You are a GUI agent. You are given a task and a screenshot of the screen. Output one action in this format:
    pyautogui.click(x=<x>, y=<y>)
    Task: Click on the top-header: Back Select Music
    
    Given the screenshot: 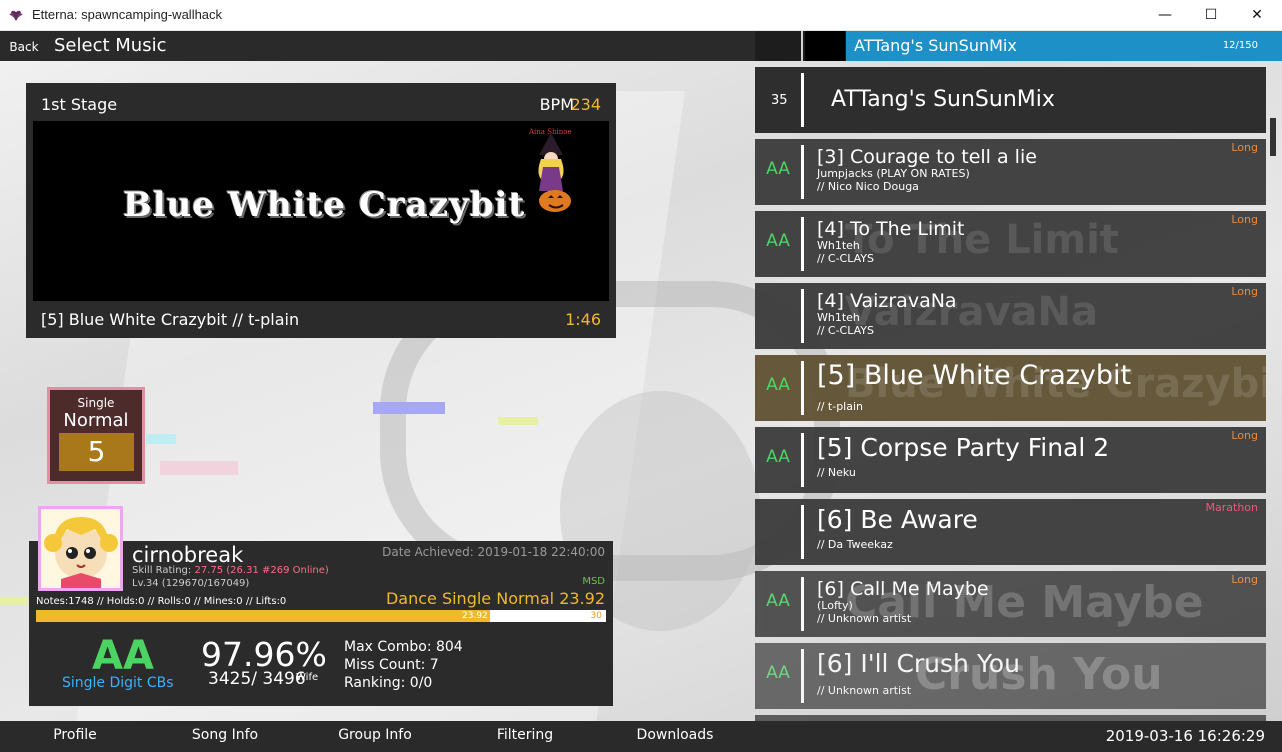 What is the action you would take?
    pyautogui.click(x=377, y=46)
    